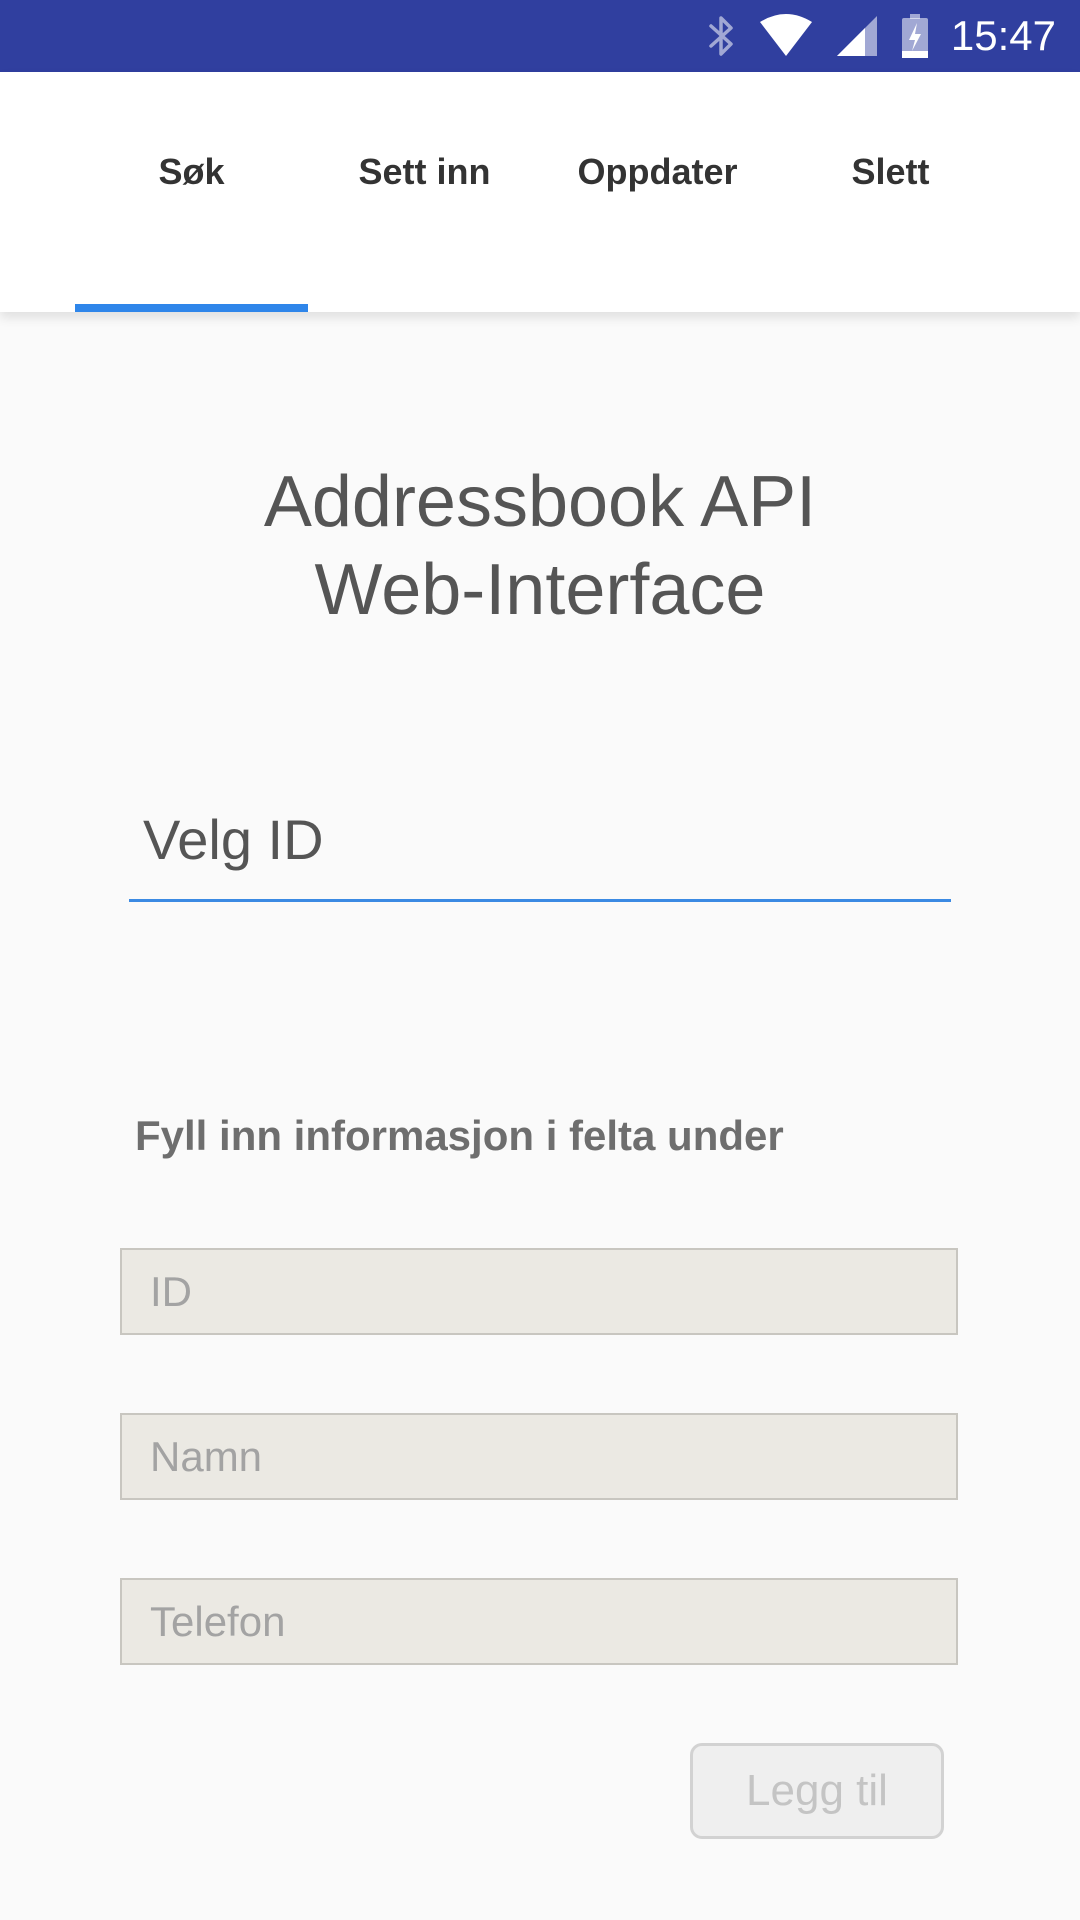  What do you see at coordinates (459, 1135) in the screenshot?
I see `form-heading: Fyll inn informasjon i felta under` at bounding box center [459, 1135].